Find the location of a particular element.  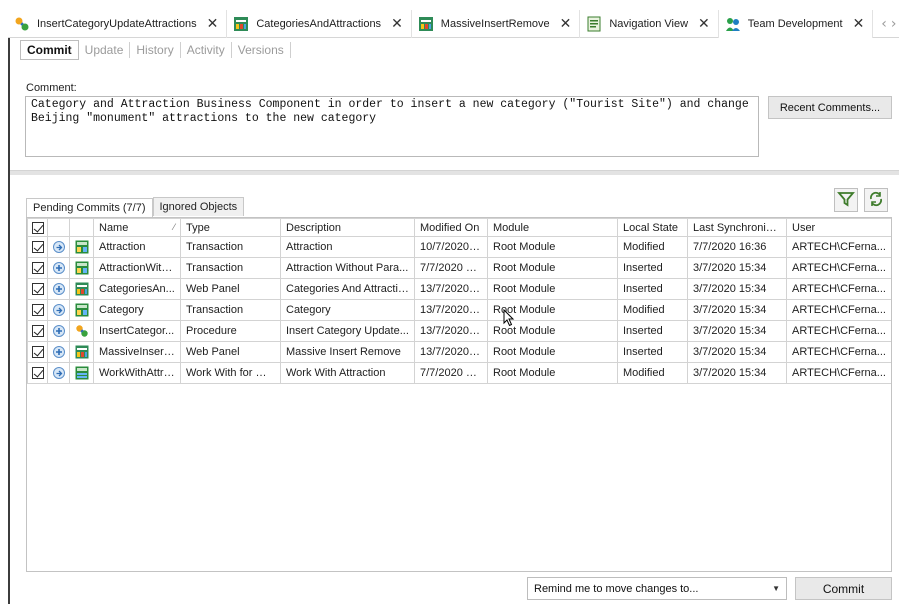

doc-tab-insert-category-update-attractions: InsertCategoryUpdateAttractions ✕ is located at coordinates (118, 24).